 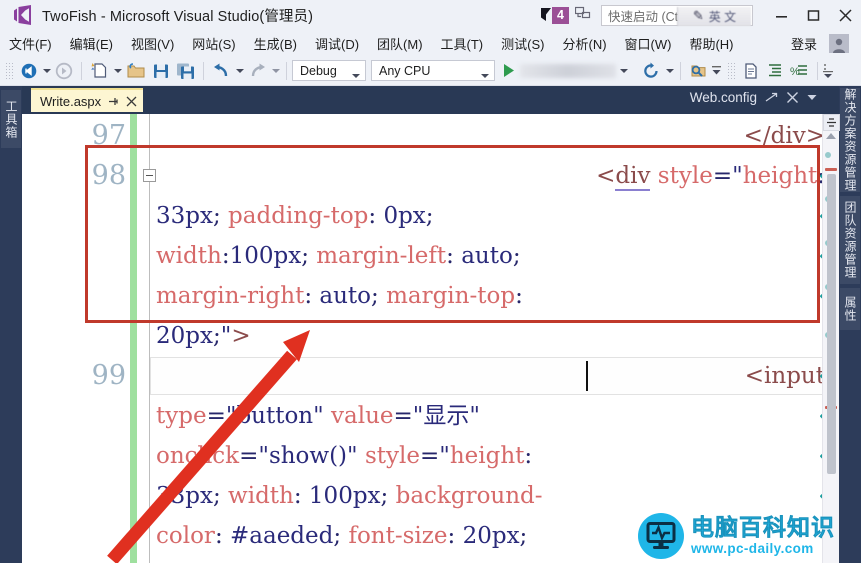 I want to click on menu-item-team: 团队(M), so click(x=400, y=43).